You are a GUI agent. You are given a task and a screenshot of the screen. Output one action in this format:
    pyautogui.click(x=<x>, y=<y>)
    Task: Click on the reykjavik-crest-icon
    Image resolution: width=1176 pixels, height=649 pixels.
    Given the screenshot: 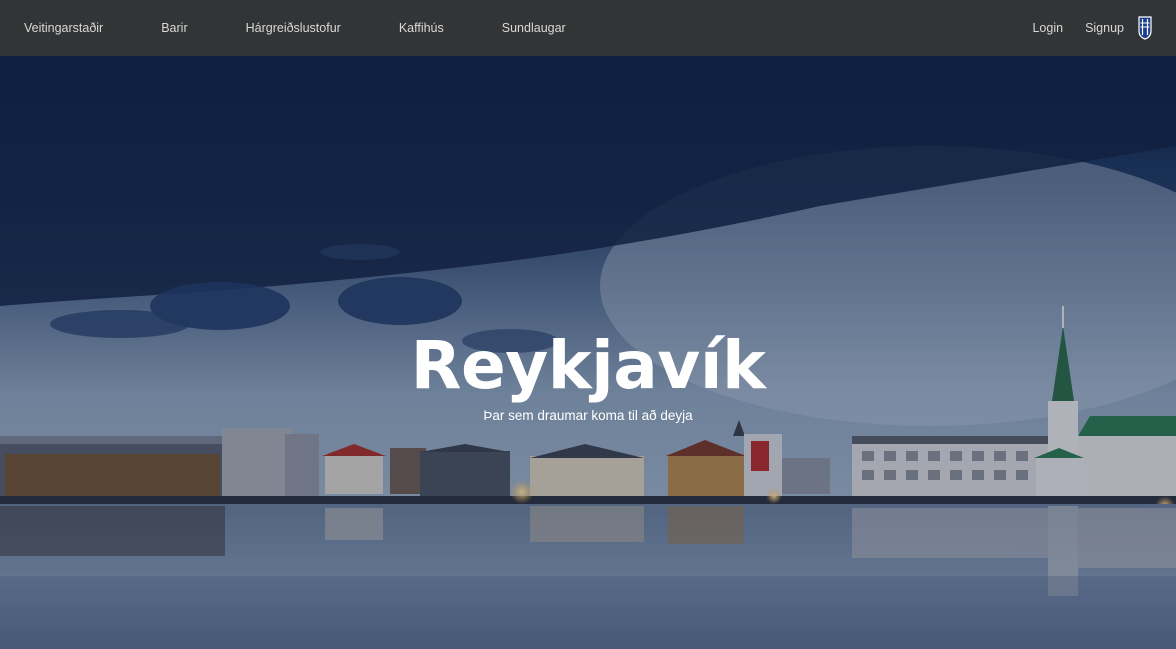 What is the action you would take?
    pyautogui.click(x=1145, y=28)
    